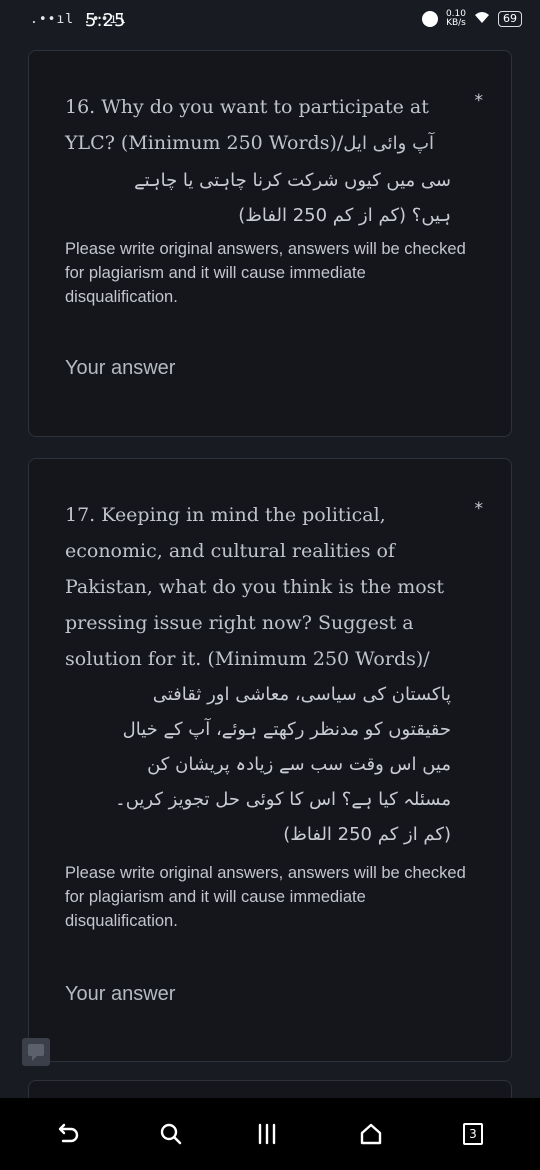 This screenshot has height=1170, width=540. What do you see at coordinates (239, 623) in the screenshot?
I see `question-title-line: pressing issue right now? Suggest a` at bounding box center [239, 623].